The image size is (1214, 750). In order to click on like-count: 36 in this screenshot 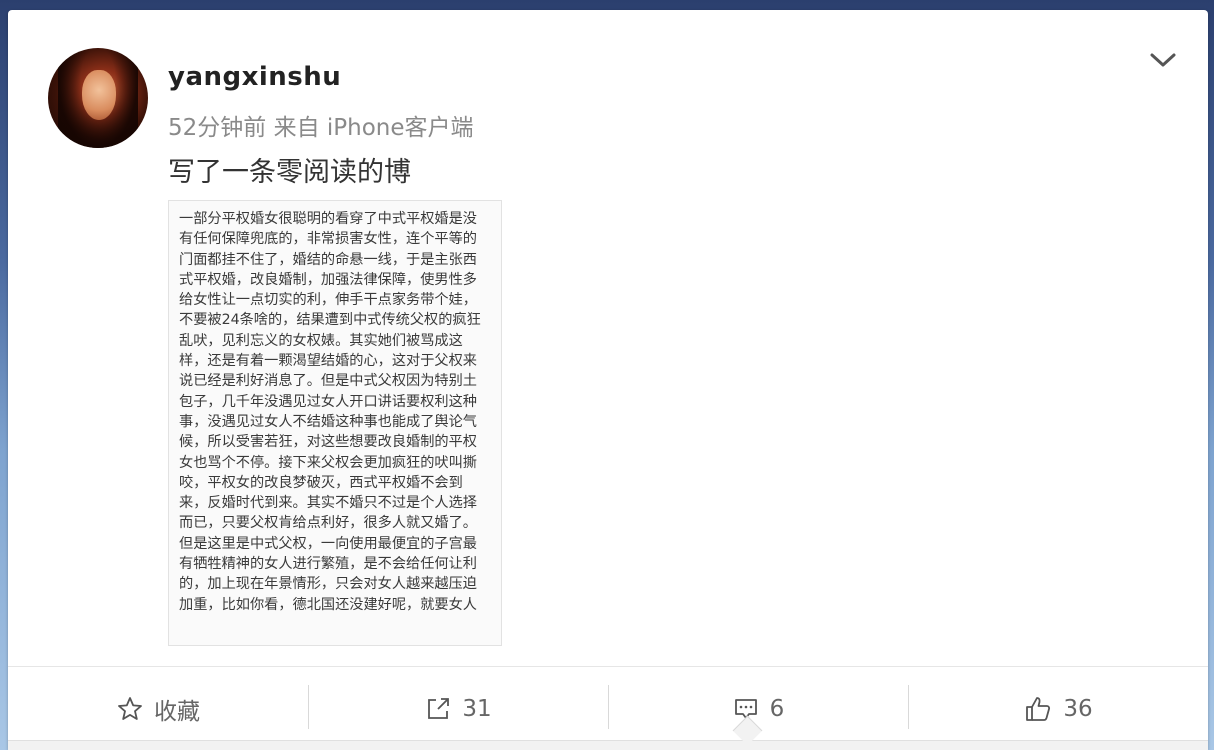, I will do `click(1078, 709)`.